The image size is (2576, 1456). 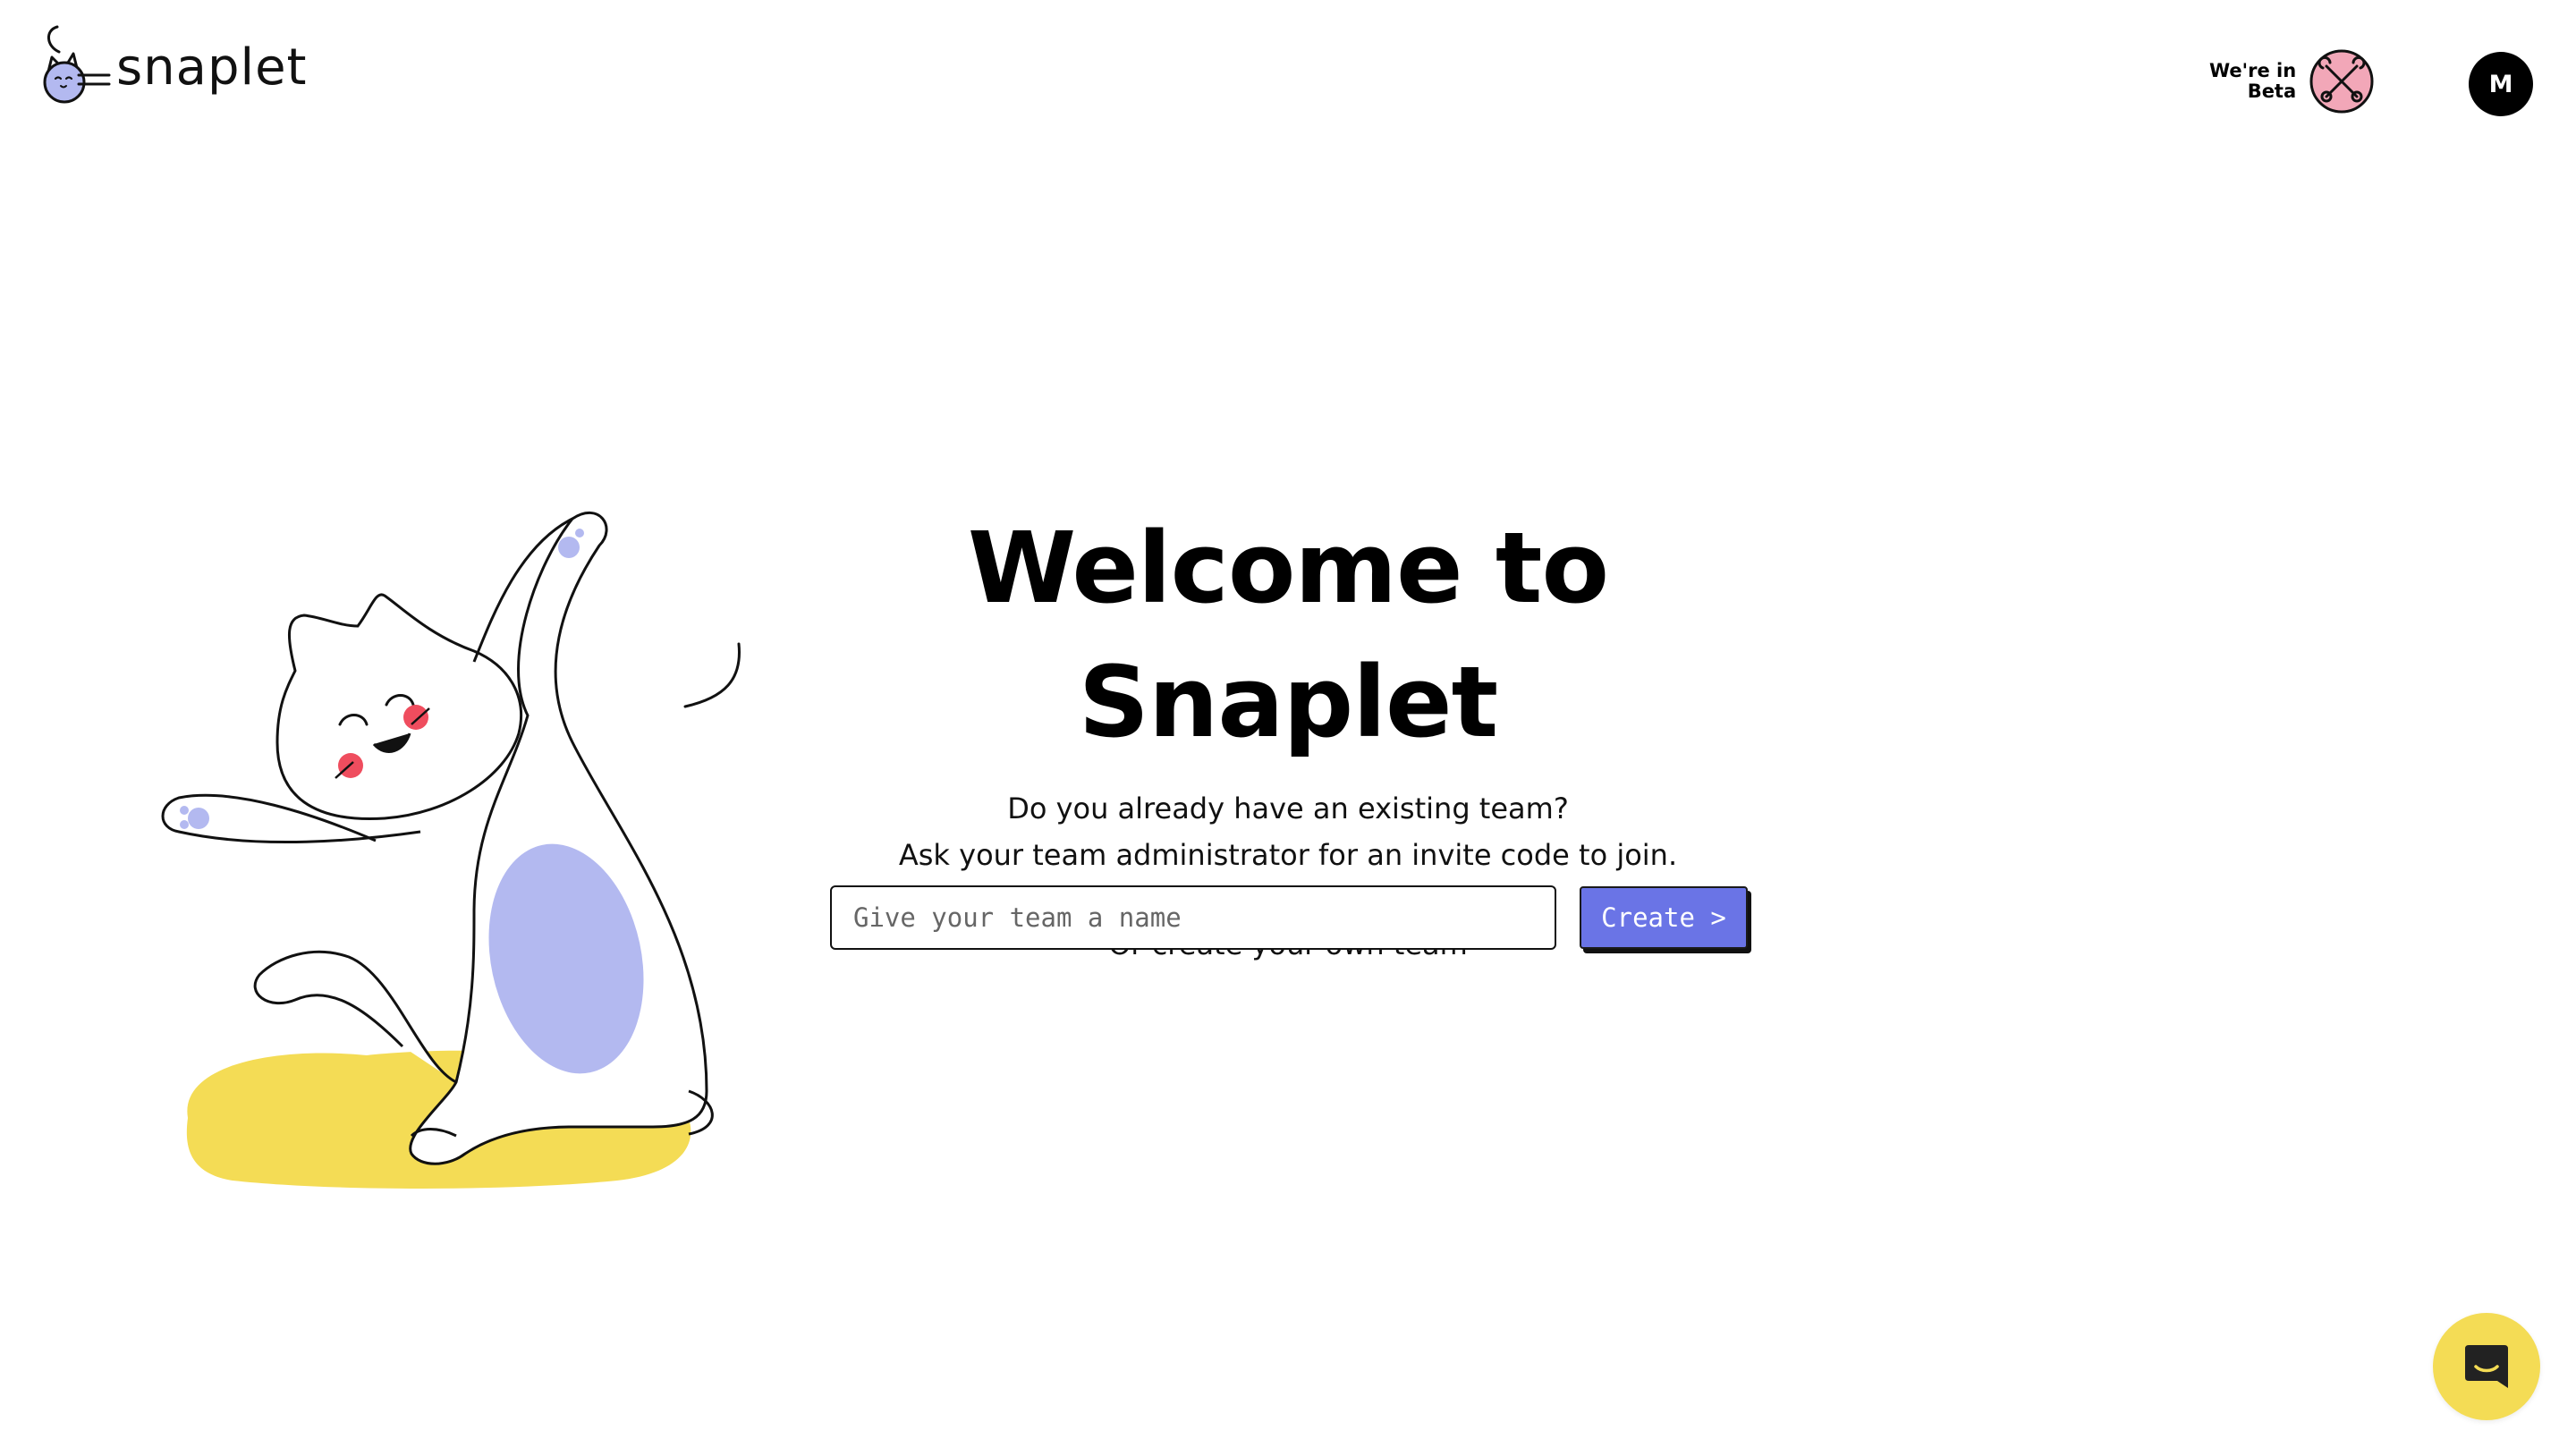 I want to click on beta-label: We're in Beta, so click(x=2252, y=81).